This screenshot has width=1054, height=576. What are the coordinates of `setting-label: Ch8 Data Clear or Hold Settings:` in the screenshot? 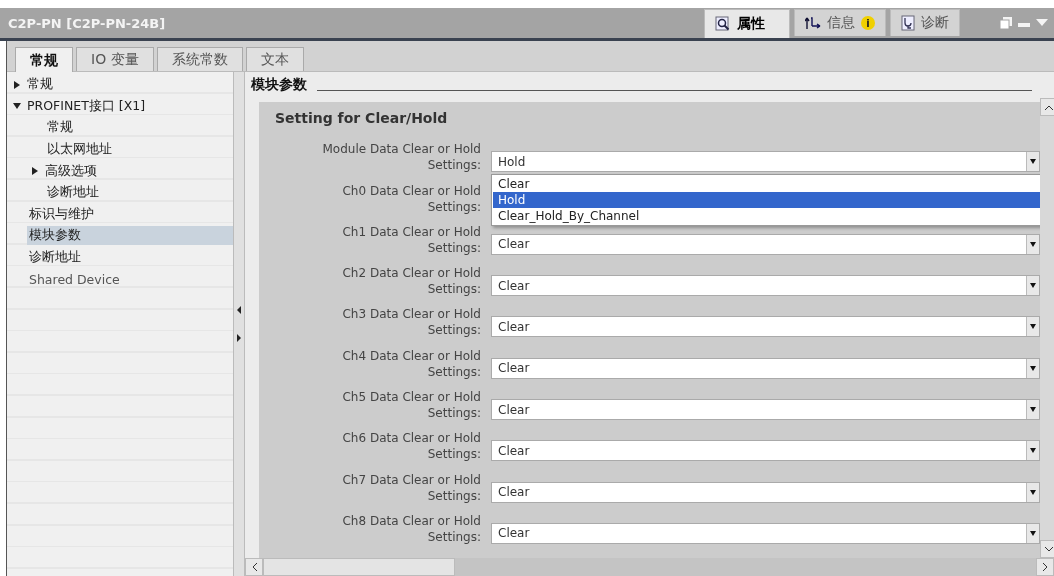 It's located at (411, 528).